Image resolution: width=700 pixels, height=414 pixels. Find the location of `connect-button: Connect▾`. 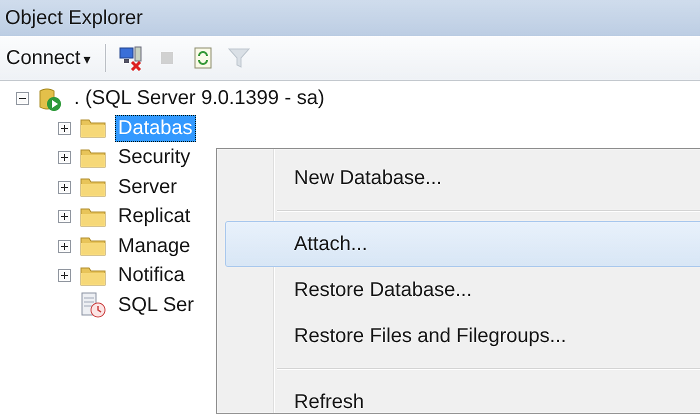

connect-button: Connect▾ is located at coordinates (48, 58).